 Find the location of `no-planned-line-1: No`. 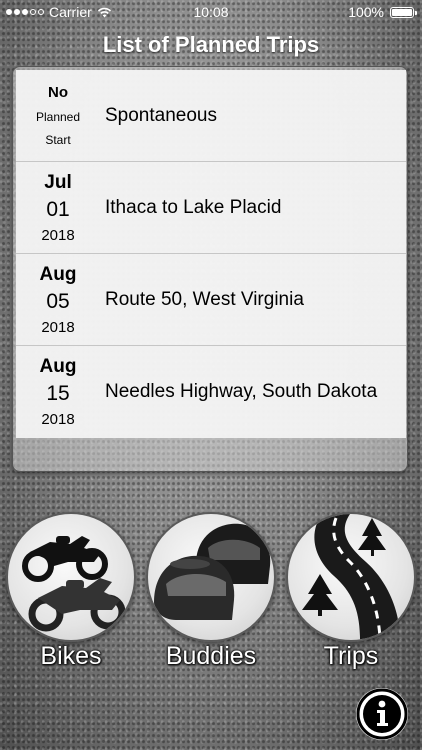

no-planned-line-1: No is located at coordinates (58, 92).